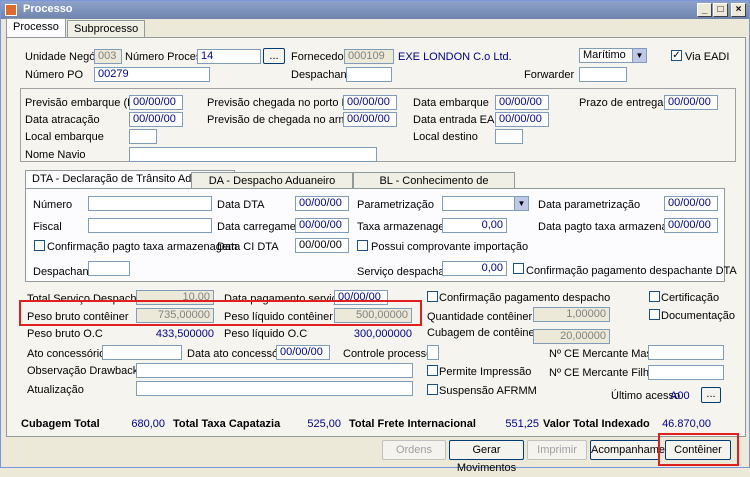 The image size is (750, 477). What do you see at coordinates (39, 245) in the screenshot?
I see `confirmacao-pagto-taxa-checkbox` at bounding box center [39, 245].